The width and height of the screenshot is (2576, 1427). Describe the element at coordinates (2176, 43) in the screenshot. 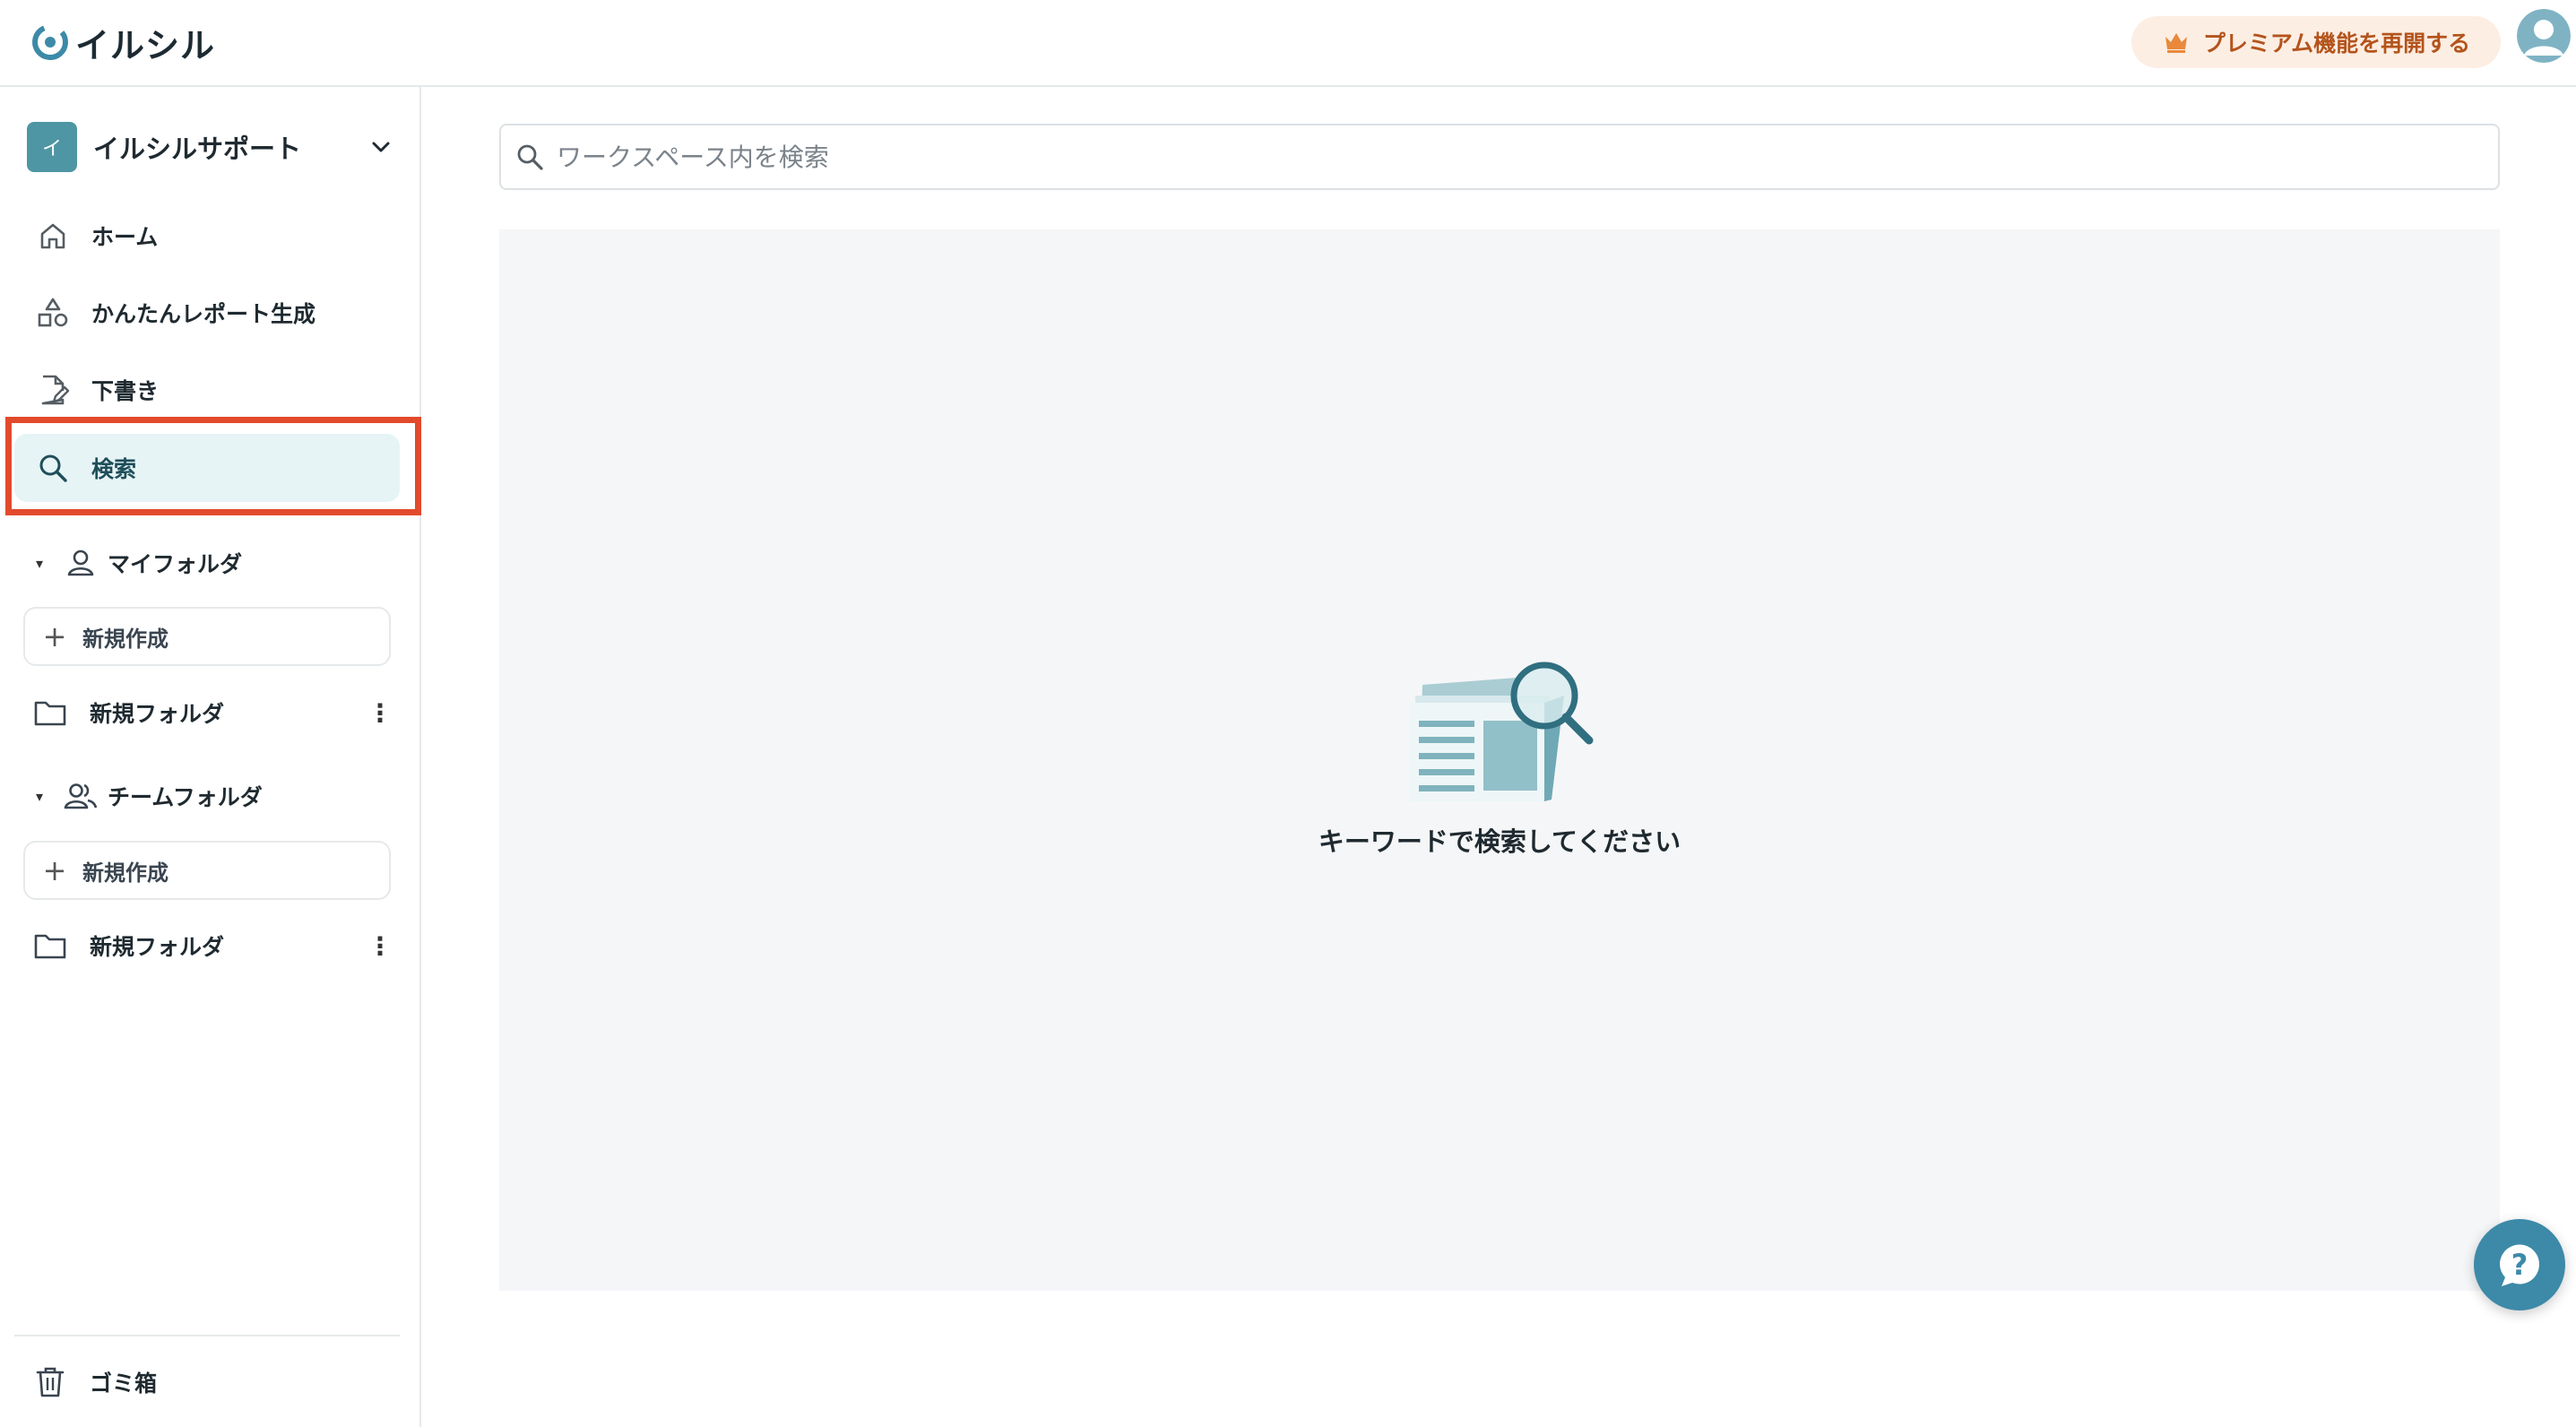

I see `crown-icon` at that location.